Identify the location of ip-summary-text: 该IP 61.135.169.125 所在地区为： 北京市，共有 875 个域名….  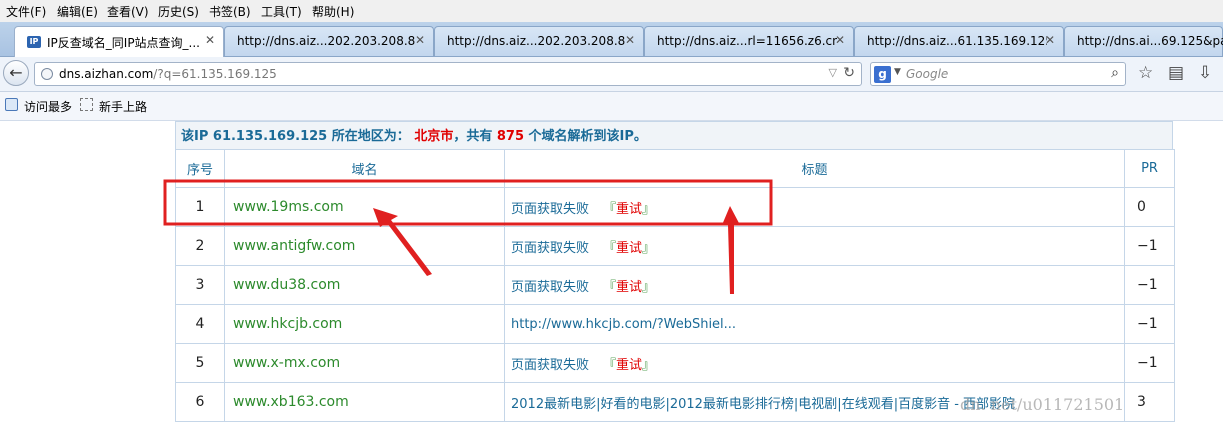
(414, 134).